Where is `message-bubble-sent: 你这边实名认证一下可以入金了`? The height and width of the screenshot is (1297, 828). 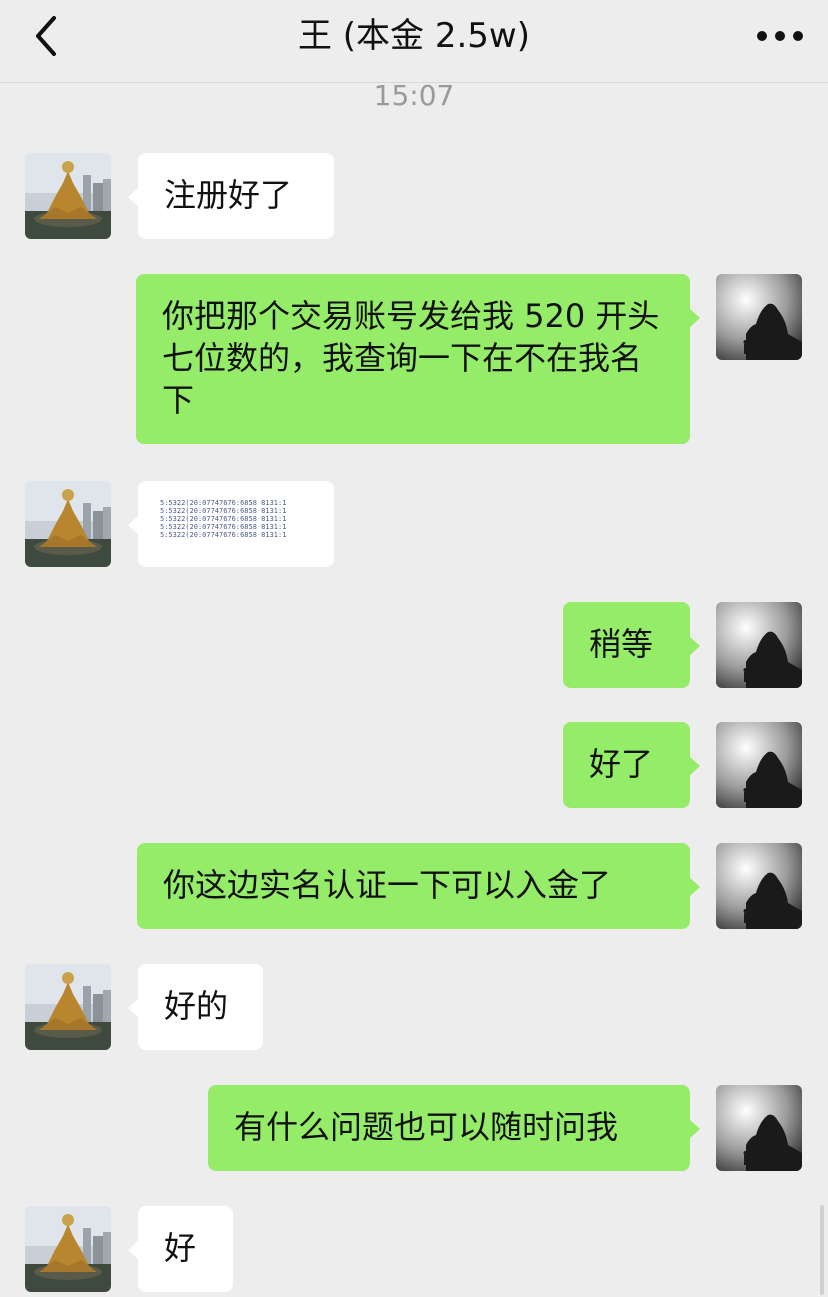
message-bubble-sent: 你这边实名认证一下可以入金了 is located at coordinates (418, 886).